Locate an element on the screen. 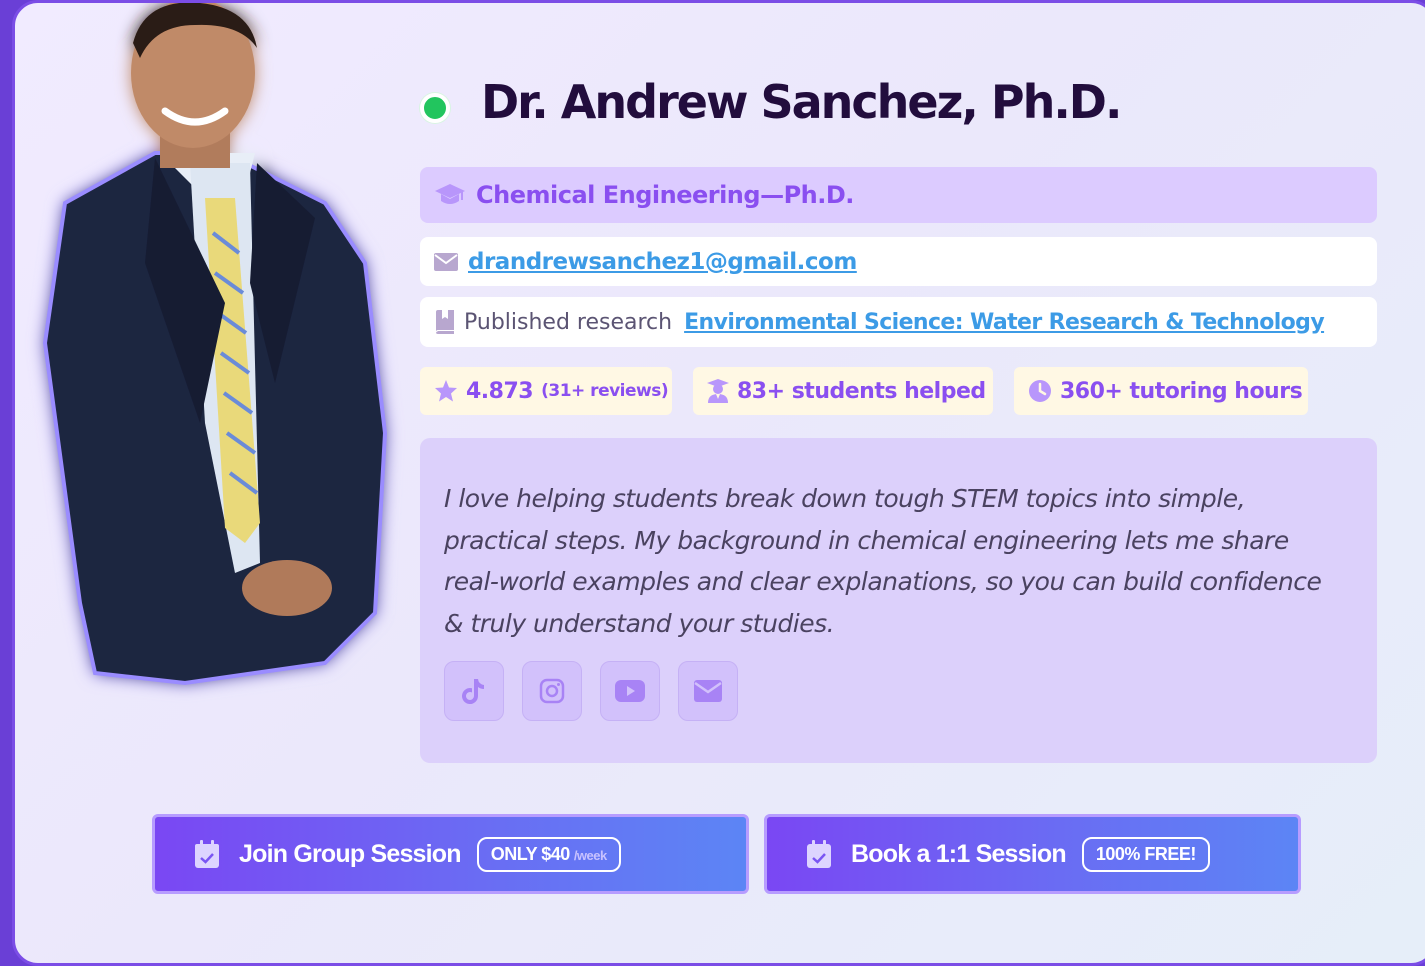  book-price-badge: 100% FREE! is located at coordinates (1145, 854).